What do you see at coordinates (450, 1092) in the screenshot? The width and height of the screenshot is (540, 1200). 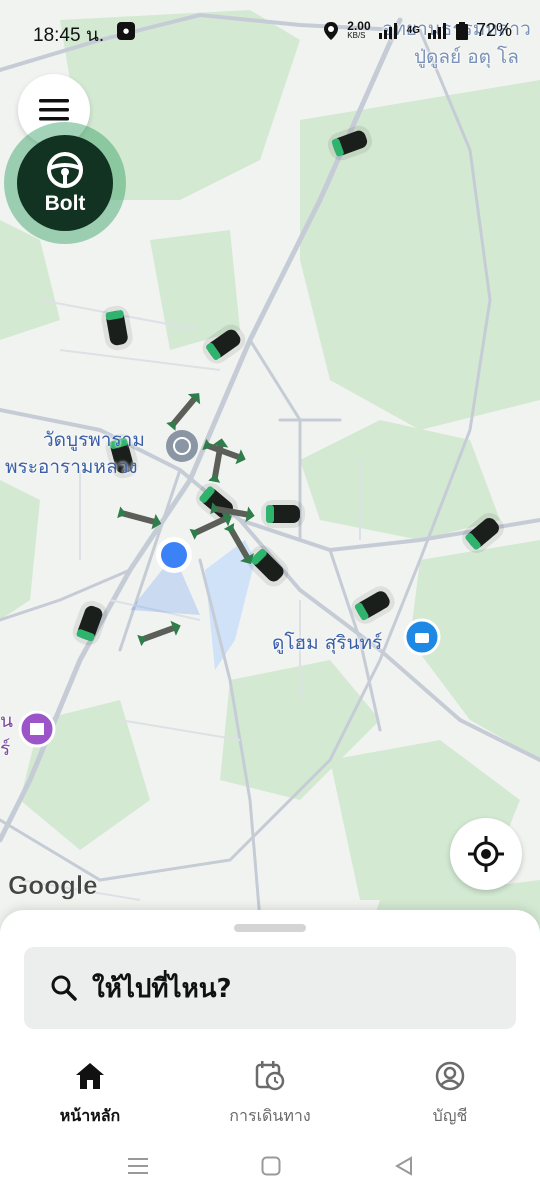 I see `tab-account: บัญชี` at bounding box center [450, 1092].